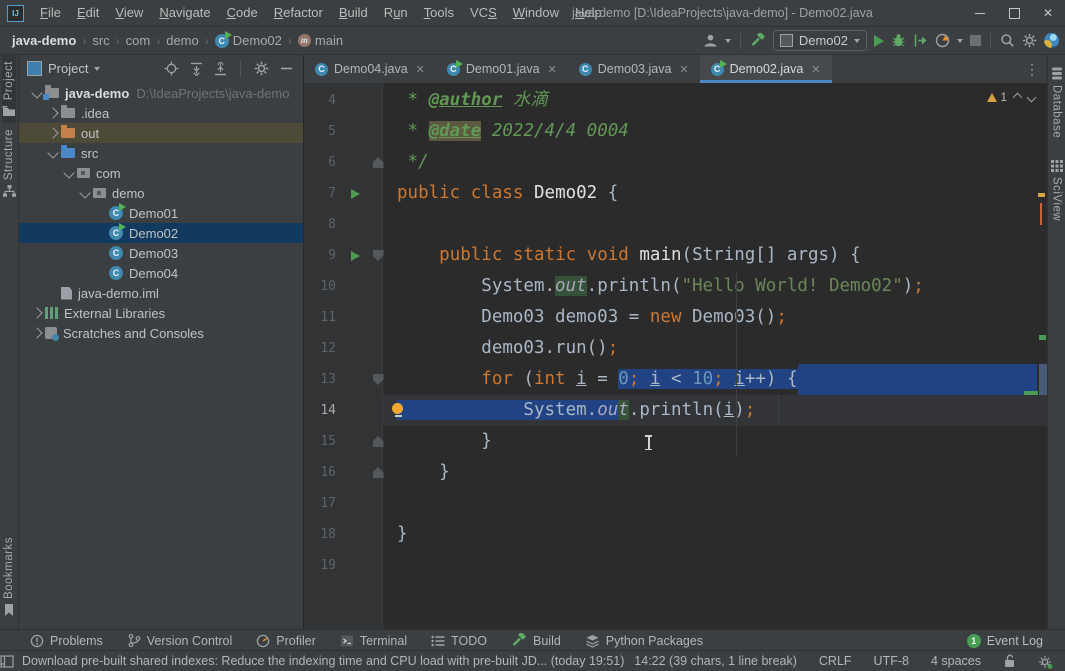  What do you see at coordinates (675, 162) in the screenshot?
I see `code-line-6: 6 */` at bounding box center [675, 162].